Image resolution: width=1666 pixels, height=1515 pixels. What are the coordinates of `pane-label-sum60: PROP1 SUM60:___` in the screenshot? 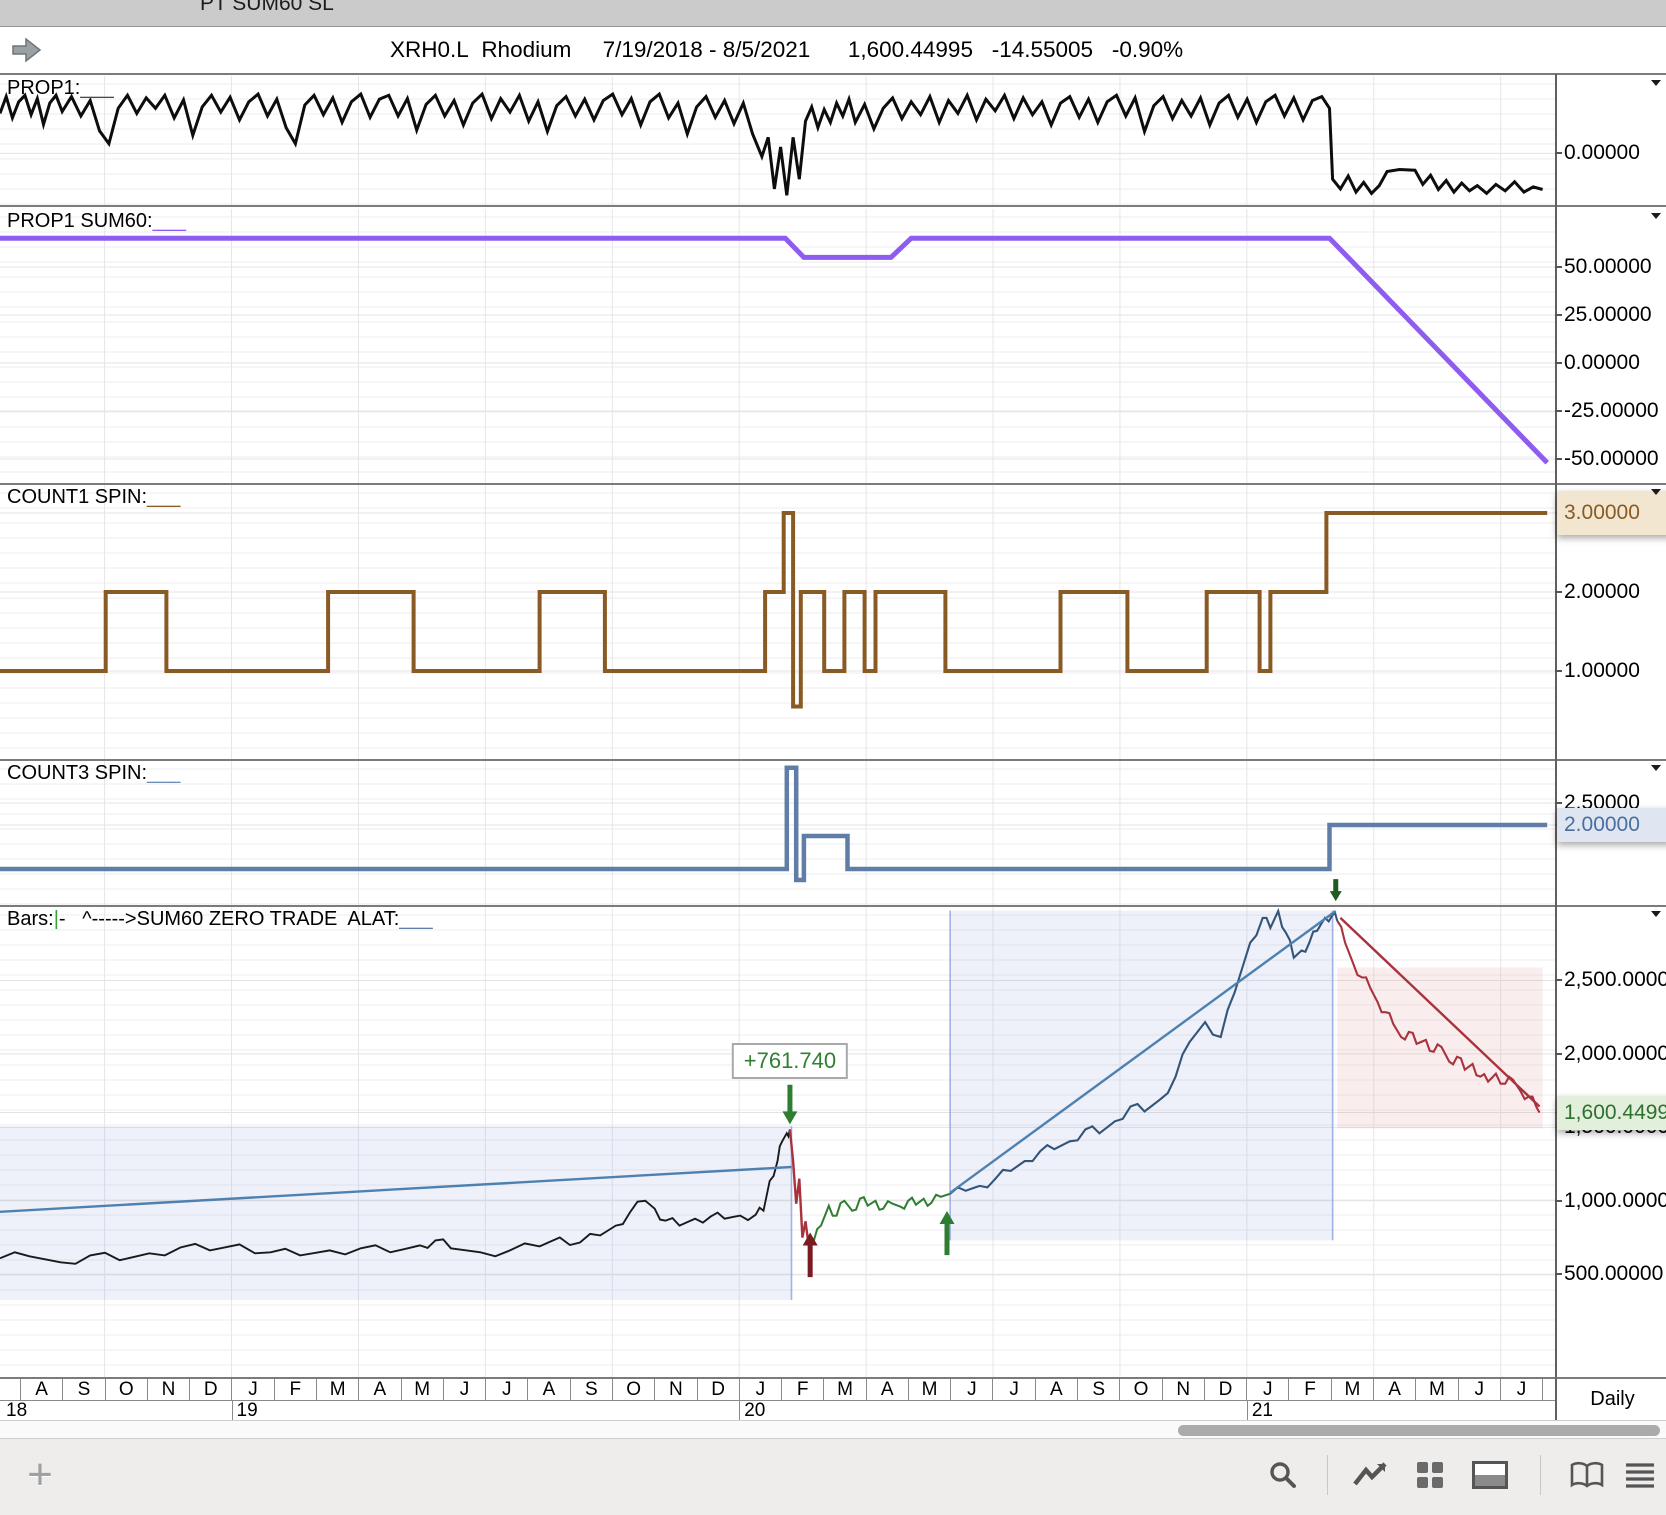 It's located at (96, 221).